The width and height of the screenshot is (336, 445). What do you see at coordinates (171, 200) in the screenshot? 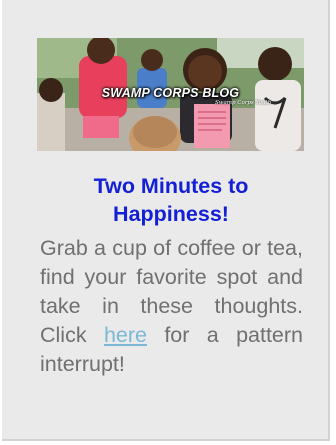
I see `post-title: Two Minutes to Happiness!` at bounding box center [171, 200].